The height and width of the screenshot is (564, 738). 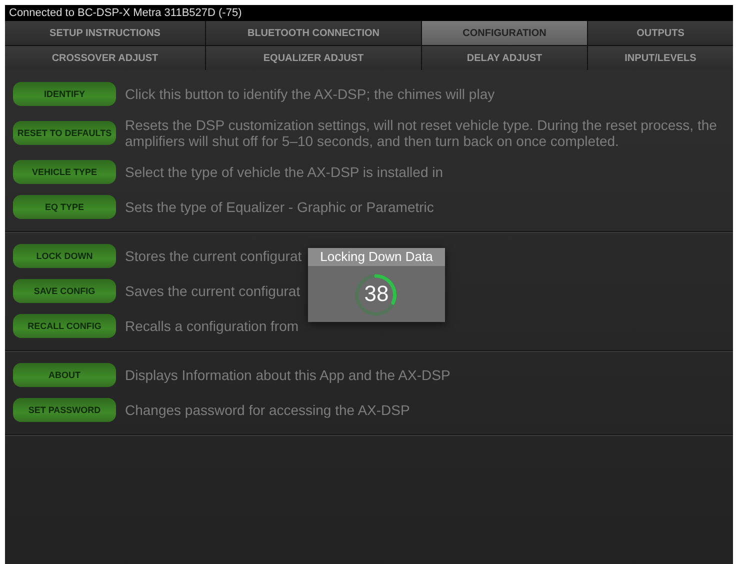 I want to click on tab: OUTPUTS, so click(x=660, y=33).